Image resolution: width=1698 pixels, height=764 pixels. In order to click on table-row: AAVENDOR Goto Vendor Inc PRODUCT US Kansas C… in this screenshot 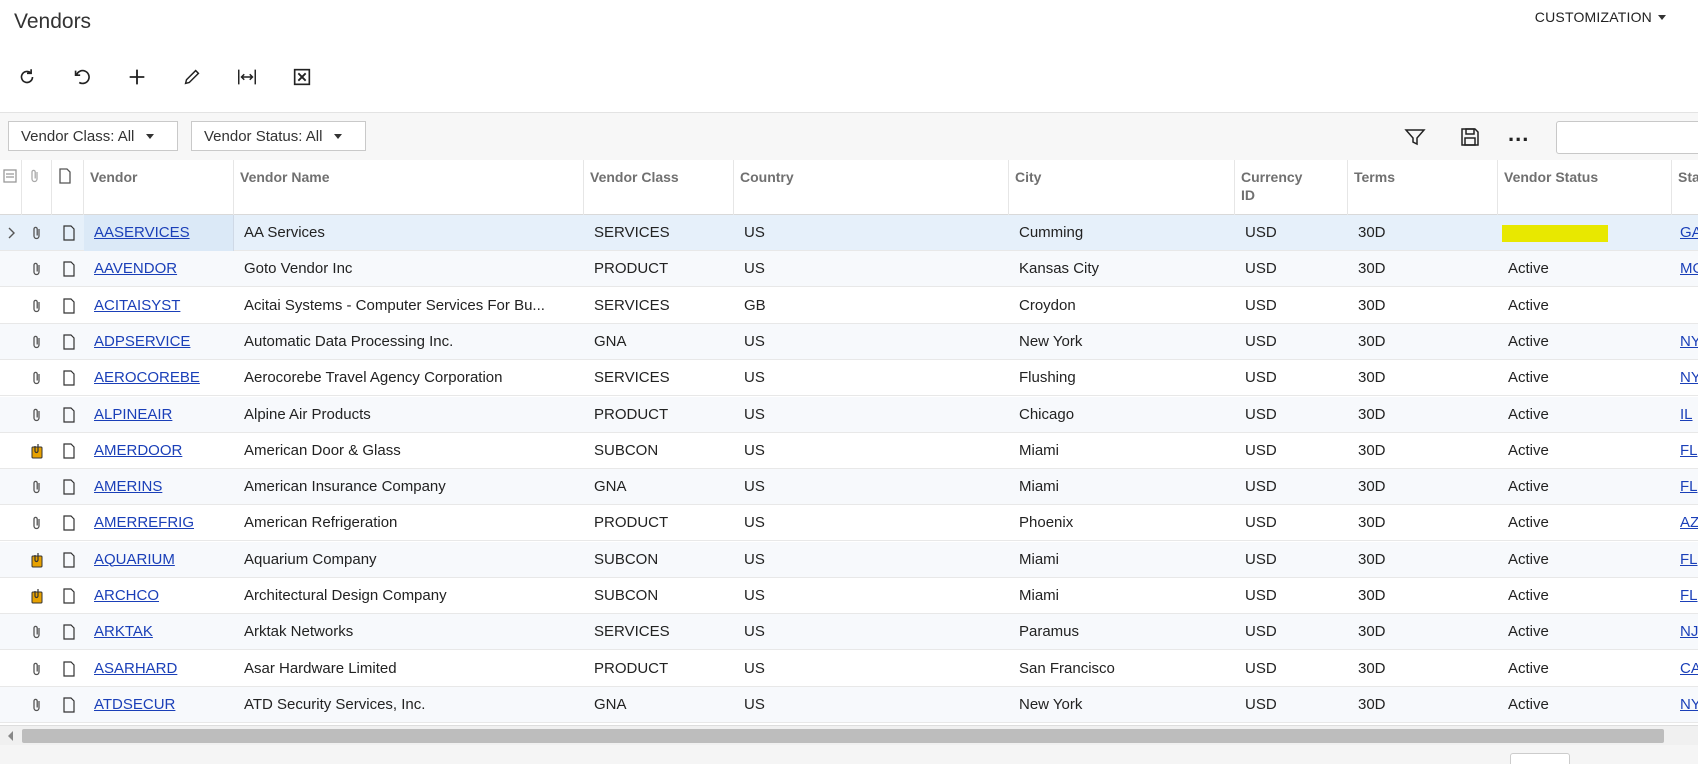, I will do `click(849, 269)`.